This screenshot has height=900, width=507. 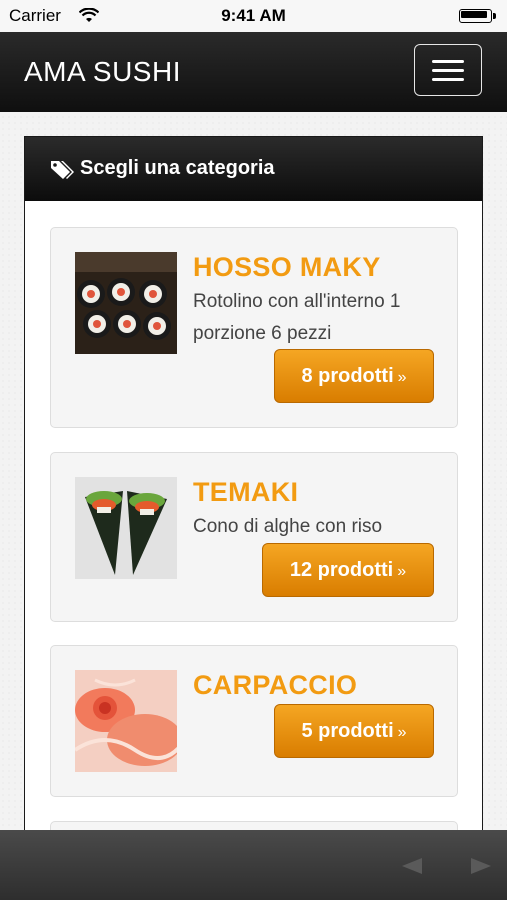 What do you see at coordinates (347, 376) in the screenshot?
I see `products-button-label: 8 prodotti` at bounding box center [347, 376].